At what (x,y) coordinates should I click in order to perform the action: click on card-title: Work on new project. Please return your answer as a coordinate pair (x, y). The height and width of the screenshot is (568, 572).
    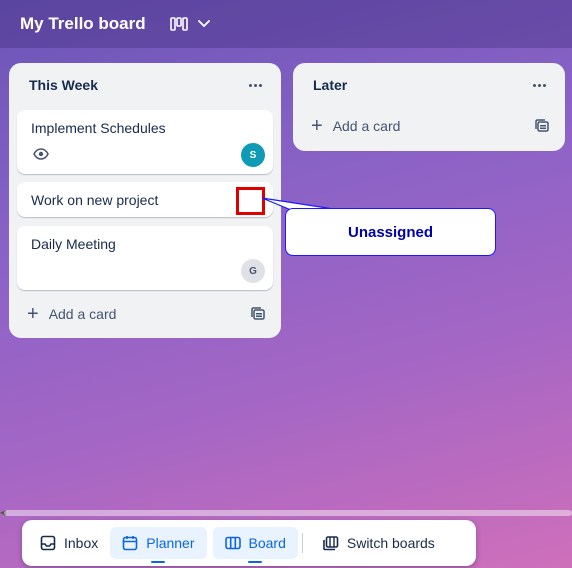
    Looking at the image, I should click on (95, 200).